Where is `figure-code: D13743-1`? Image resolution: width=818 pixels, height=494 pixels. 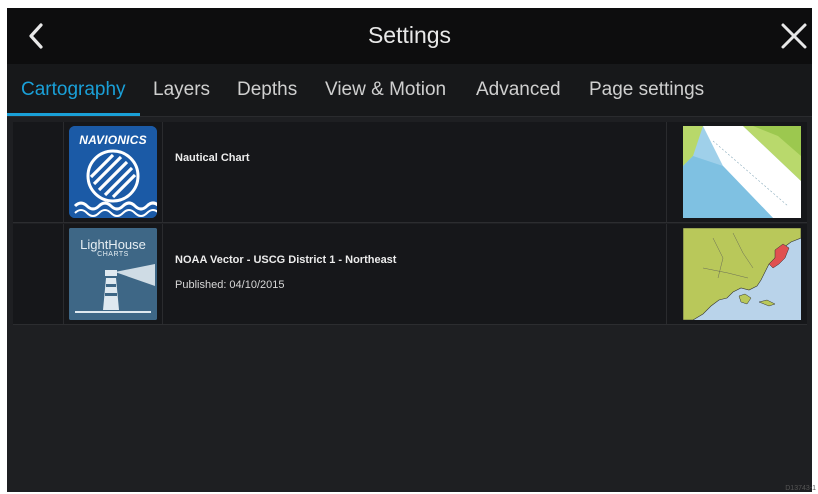 figure-code: D13743-1 is located at coordinates (800, 488).